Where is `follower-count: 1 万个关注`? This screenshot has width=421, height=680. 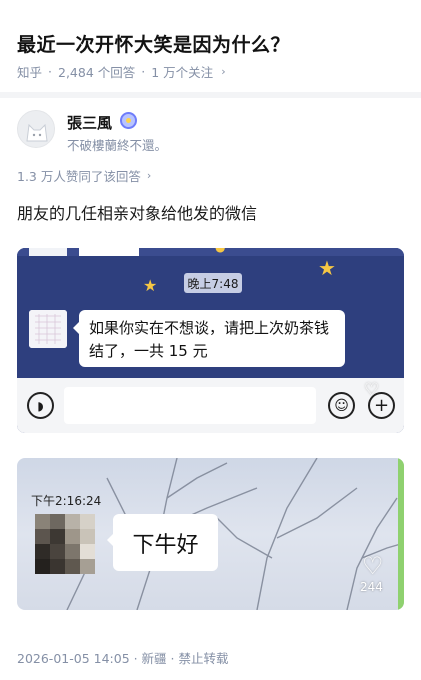
follower-count: 1 万个关注 is located at coordinates (182, 72).